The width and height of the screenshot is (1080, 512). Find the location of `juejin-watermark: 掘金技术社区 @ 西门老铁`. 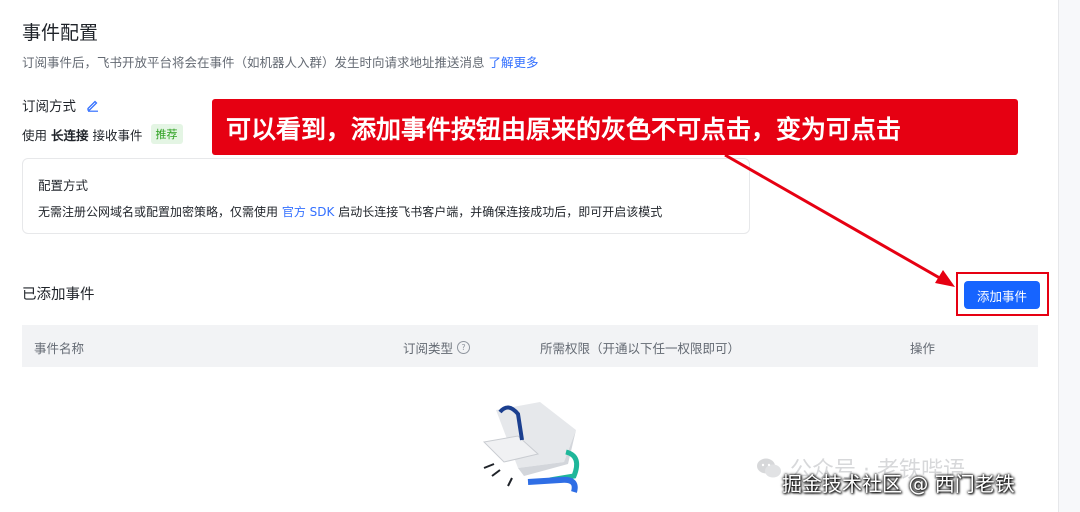

juejin-watermark: 掘金技术社区 @ 西门老铁 is located at coordinates (898, 484).